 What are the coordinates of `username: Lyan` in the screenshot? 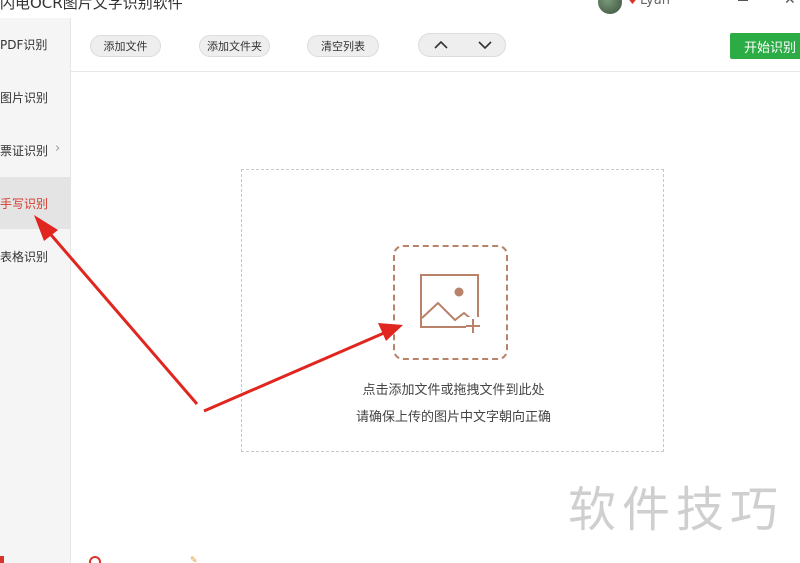 It's located at (655, 4).